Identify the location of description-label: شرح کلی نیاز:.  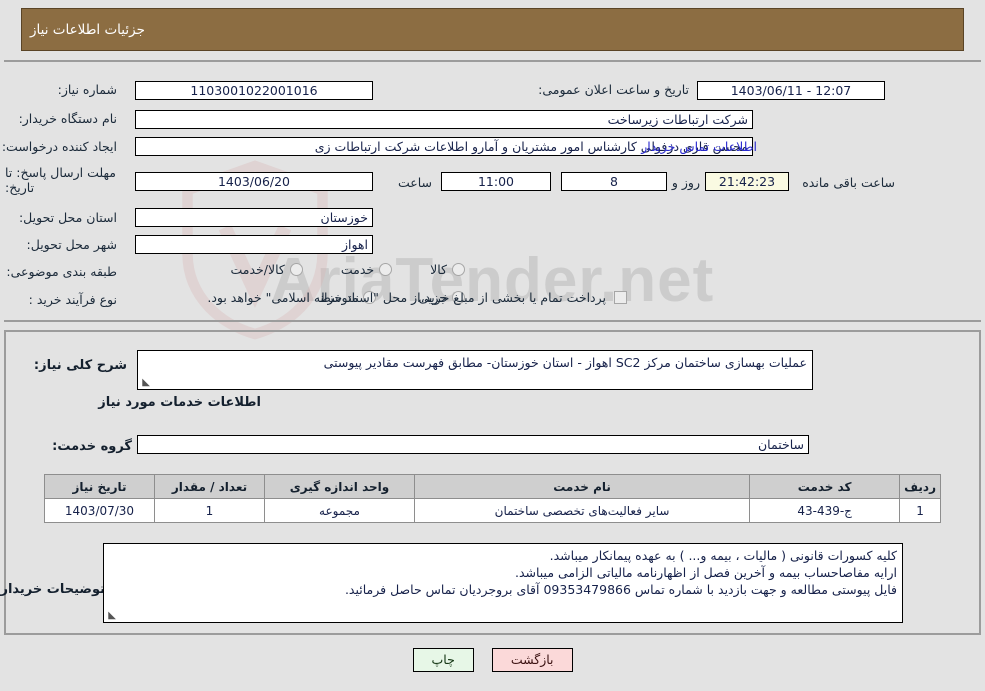
(80, 365).